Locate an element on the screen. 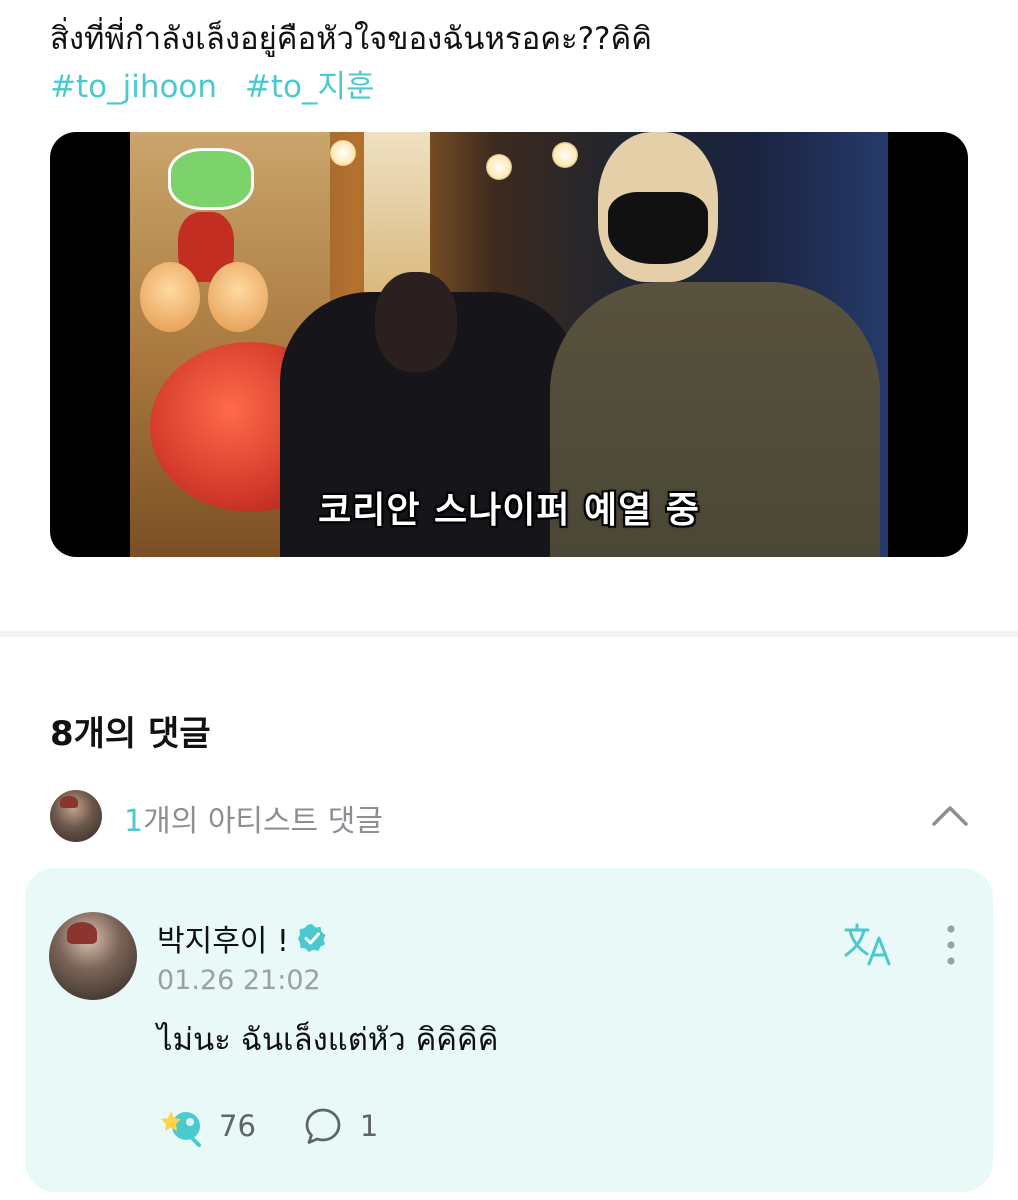 The image size is (1018, 1200). person-aiming-head is located at coordinates (416, 322).